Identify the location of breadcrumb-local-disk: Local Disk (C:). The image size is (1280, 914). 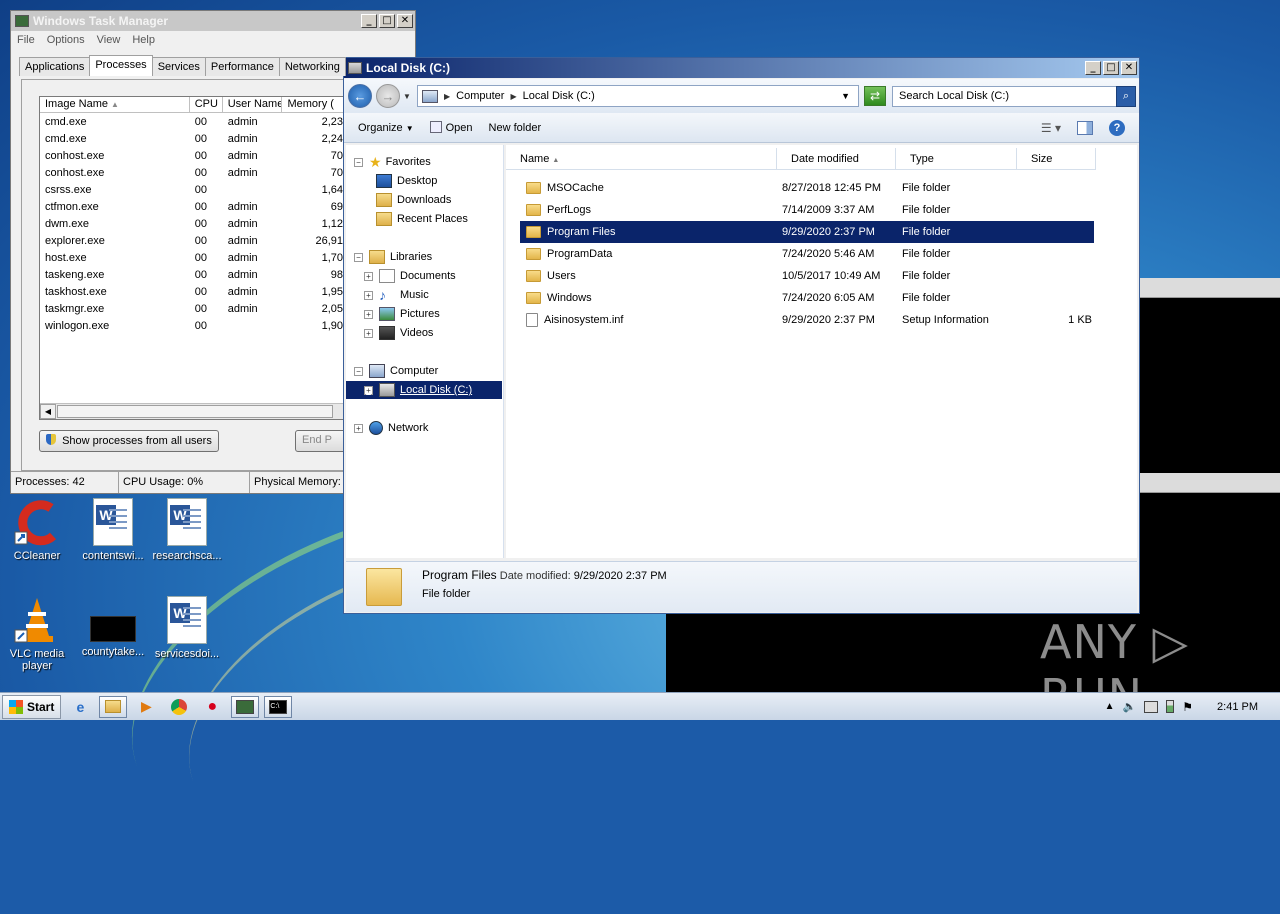
(559, 96).